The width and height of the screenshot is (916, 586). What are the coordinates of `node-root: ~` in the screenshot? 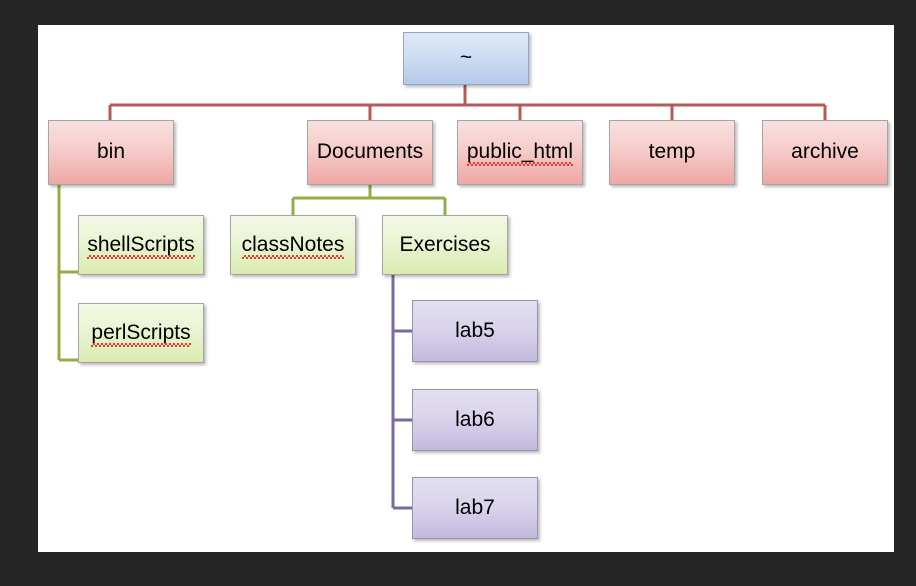 It's located at (466, 58).